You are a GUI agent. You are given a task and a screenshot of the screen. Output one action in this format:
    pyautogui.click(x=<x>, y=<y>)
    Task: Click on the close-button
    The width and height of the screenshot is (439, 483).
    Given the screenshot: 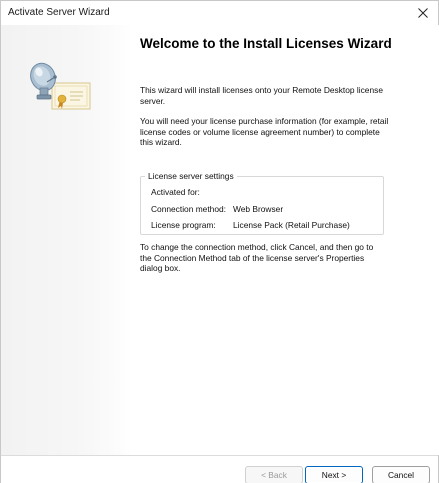 What is the action you would take?
    pyautogui.click(x=423, y=13)
    